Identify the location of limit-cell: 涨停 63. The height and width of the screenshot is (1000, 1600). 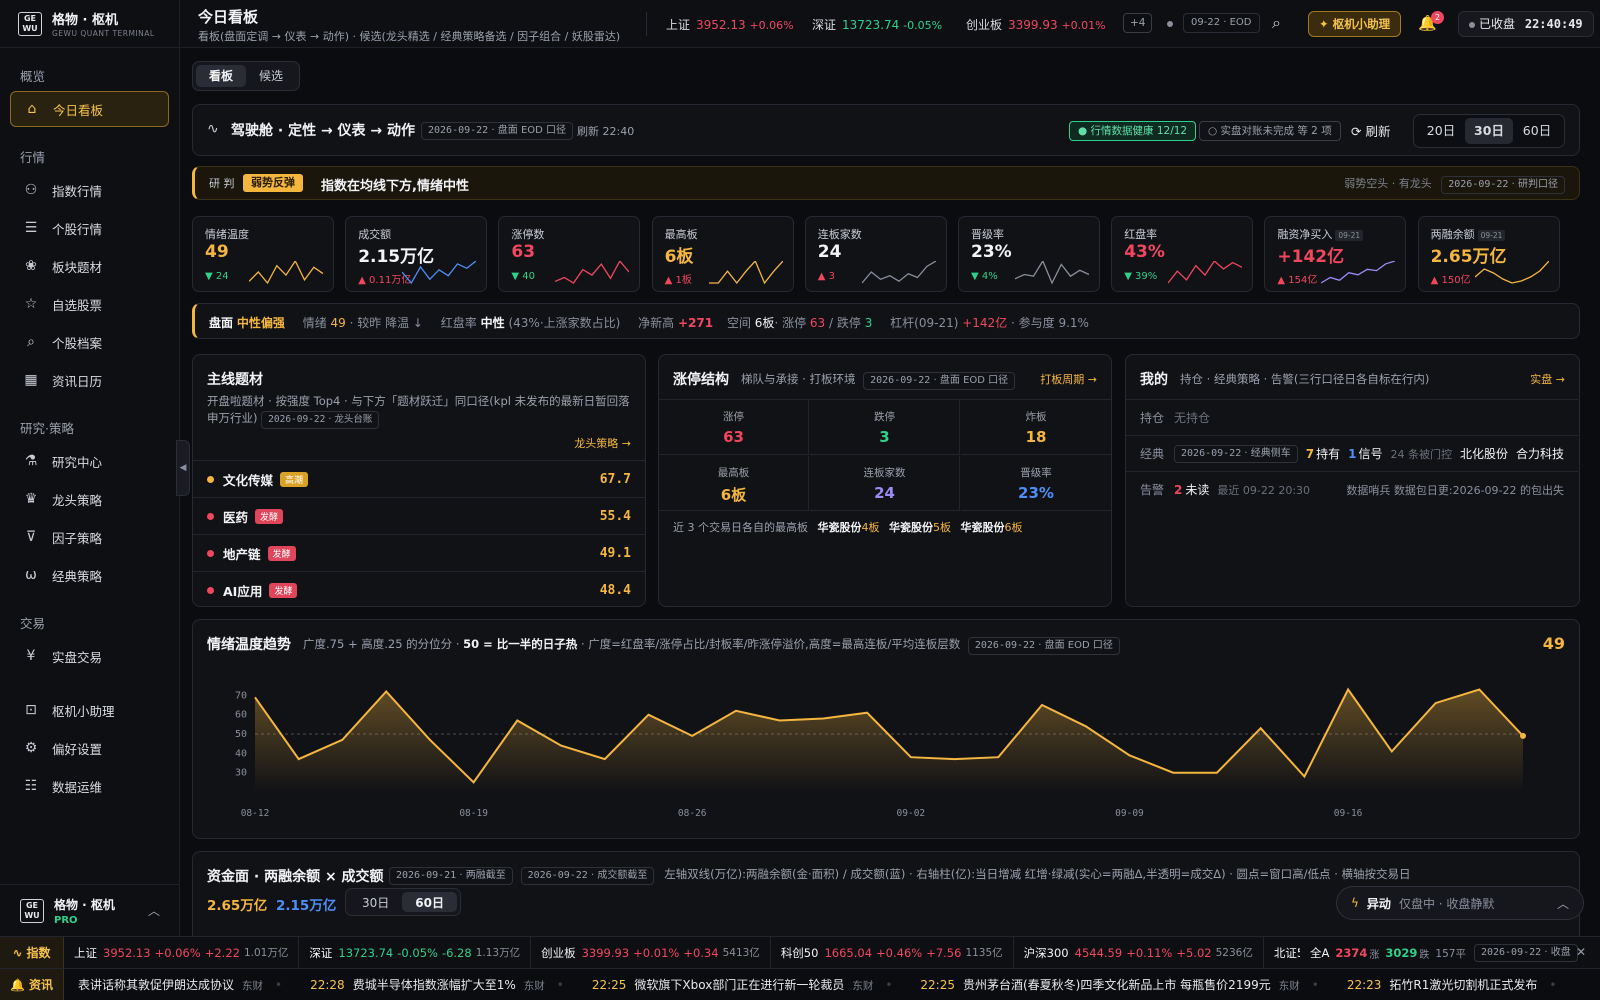
(734, 427).